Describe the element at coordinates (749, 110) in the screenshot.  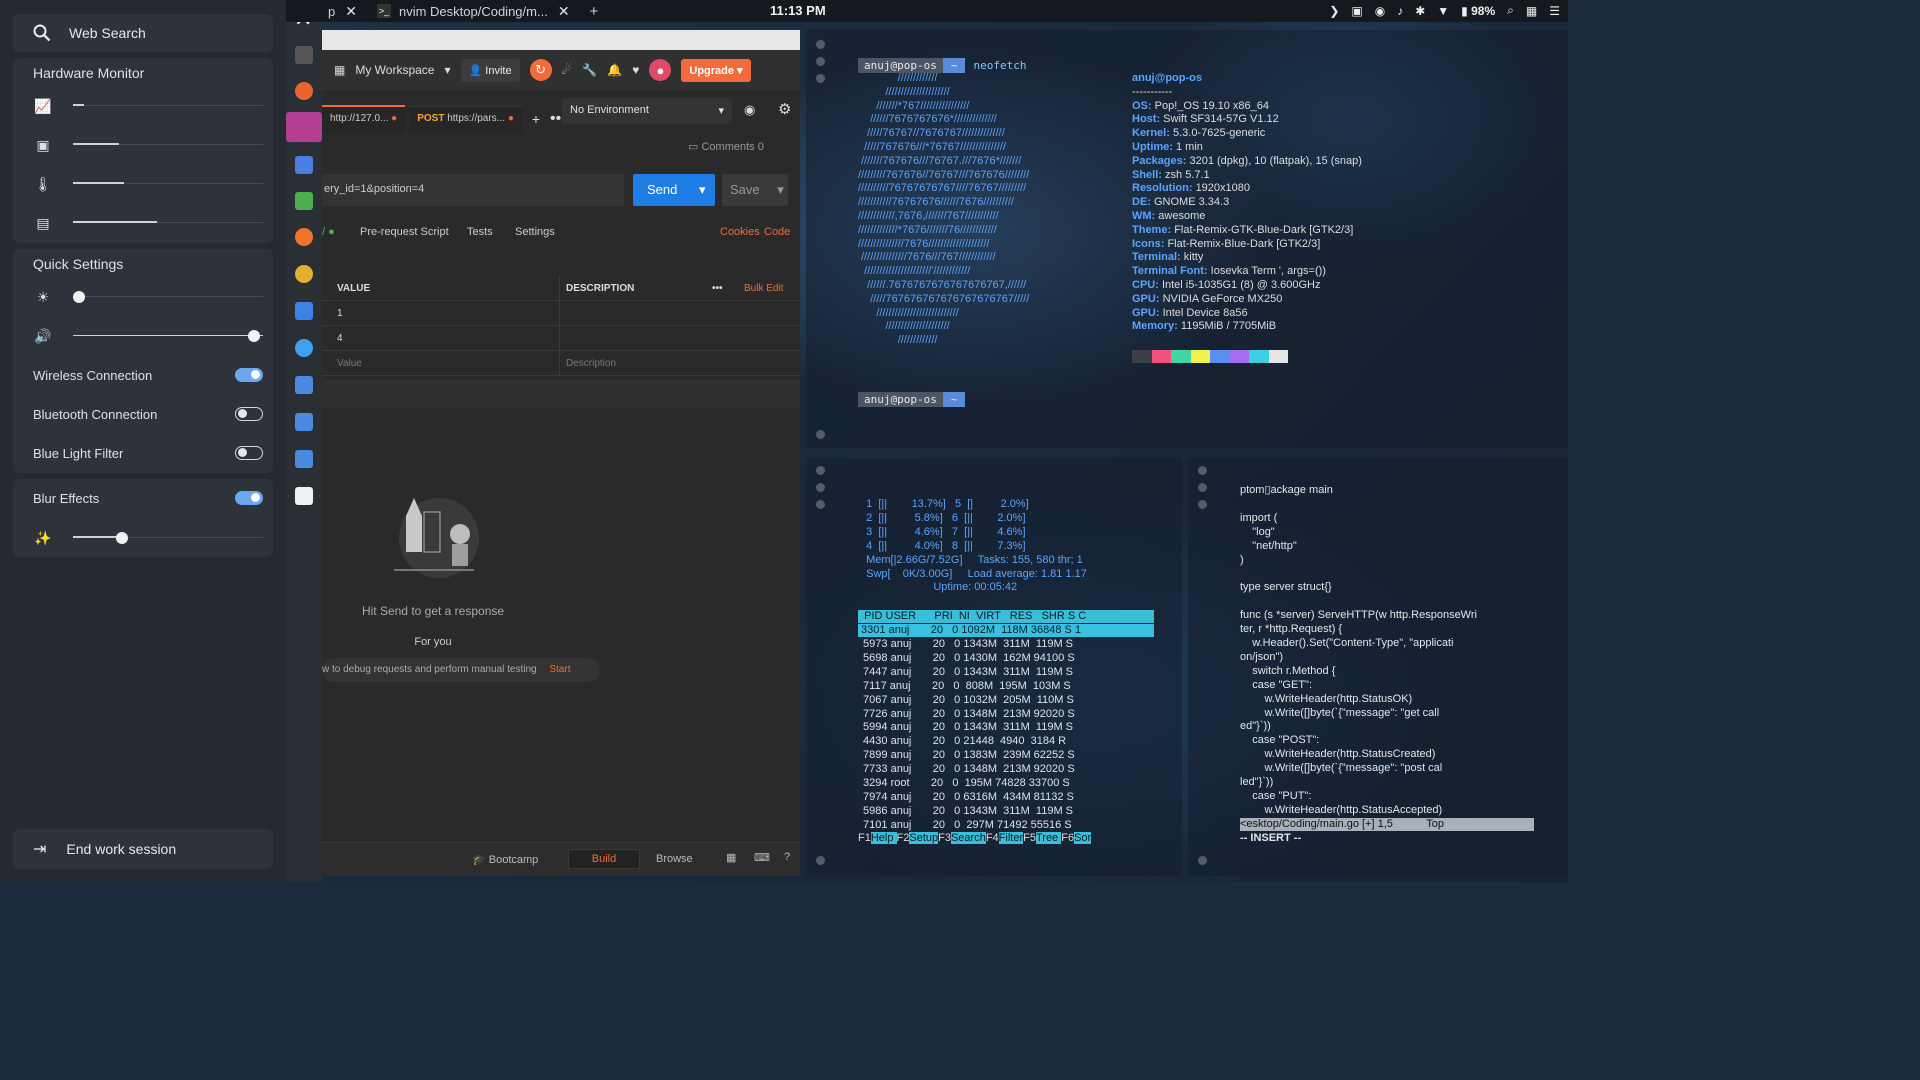
I see `eye-icon: ◉` at that location.